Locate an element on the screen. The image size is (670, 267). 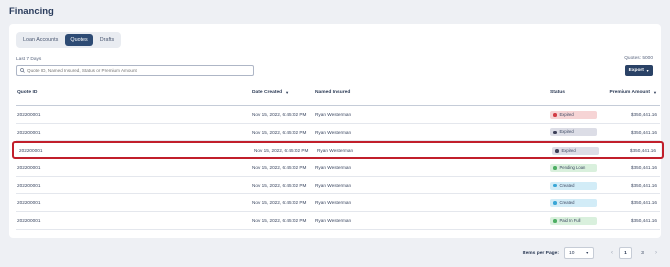
status-cell: Pending Loan is located at coordinates (573, 168).